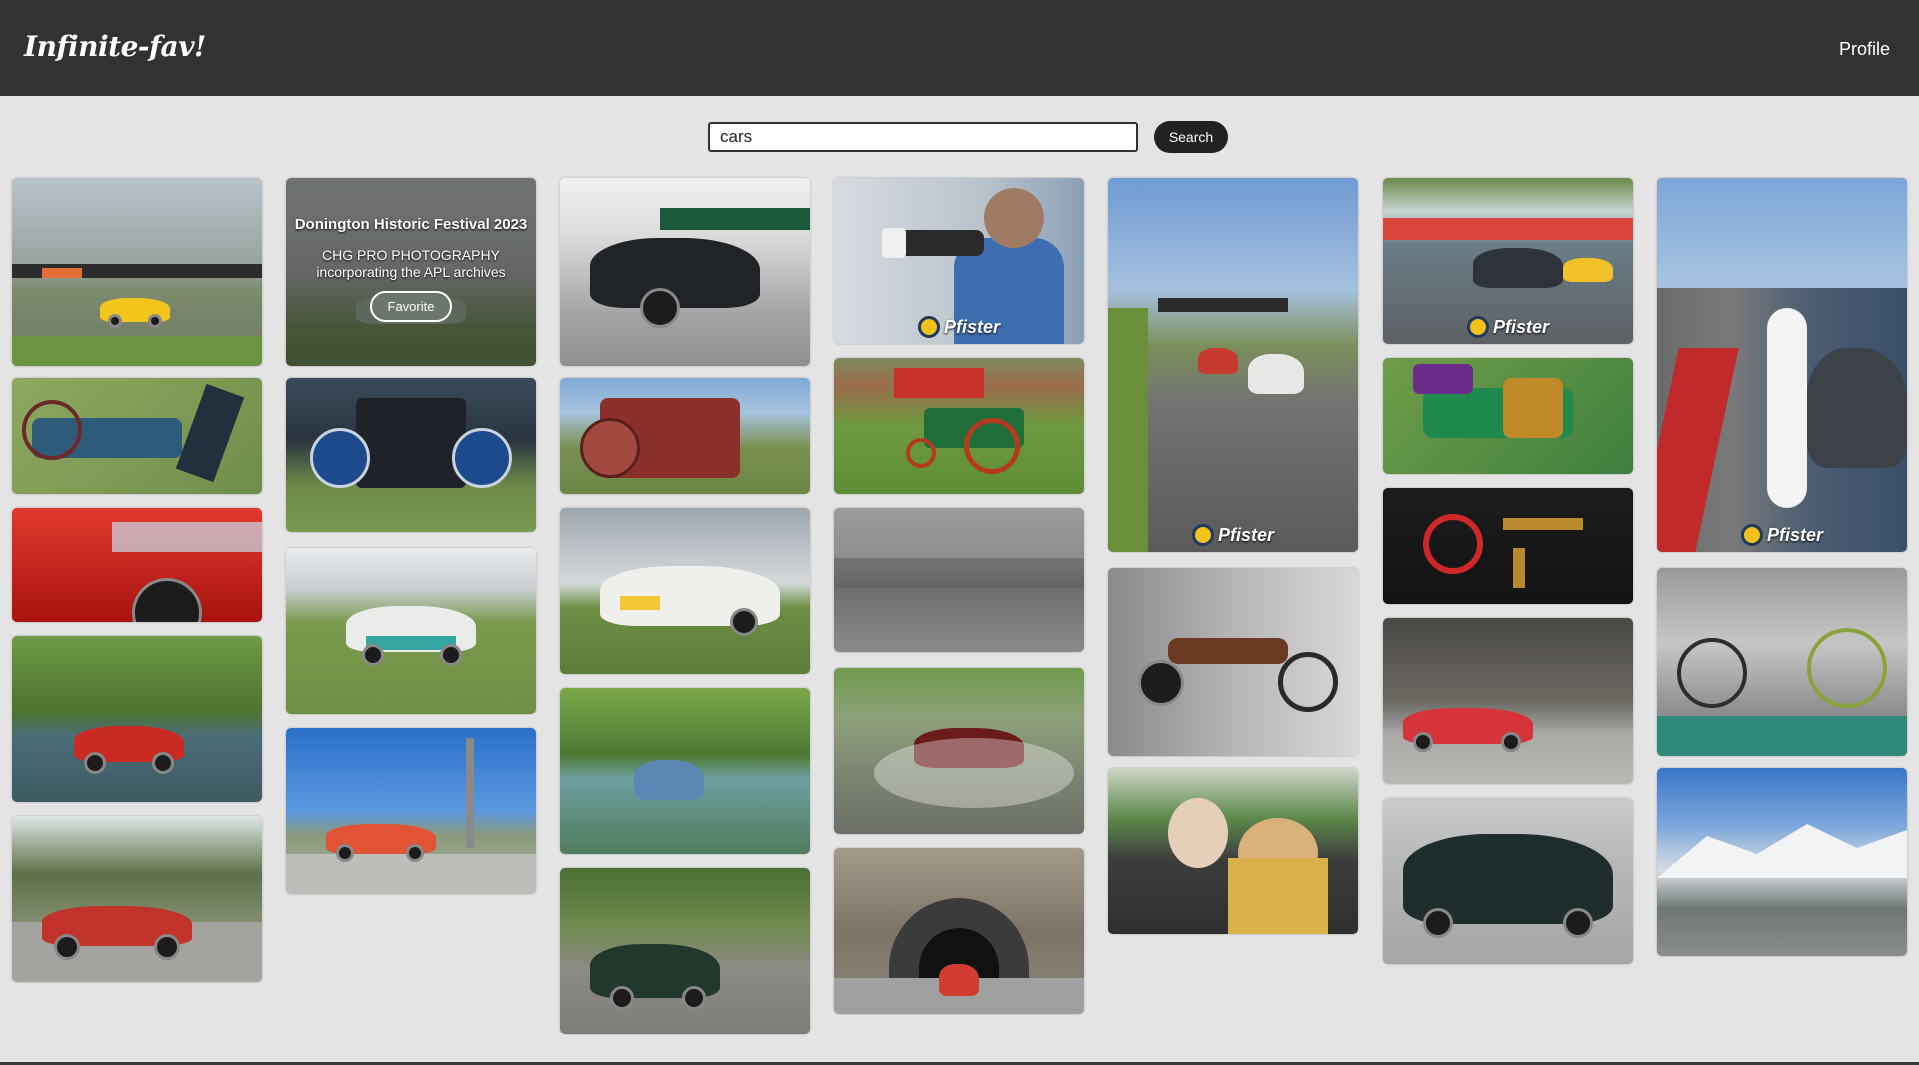  I want to click on profile-link: Profile, so click(1864, 49).